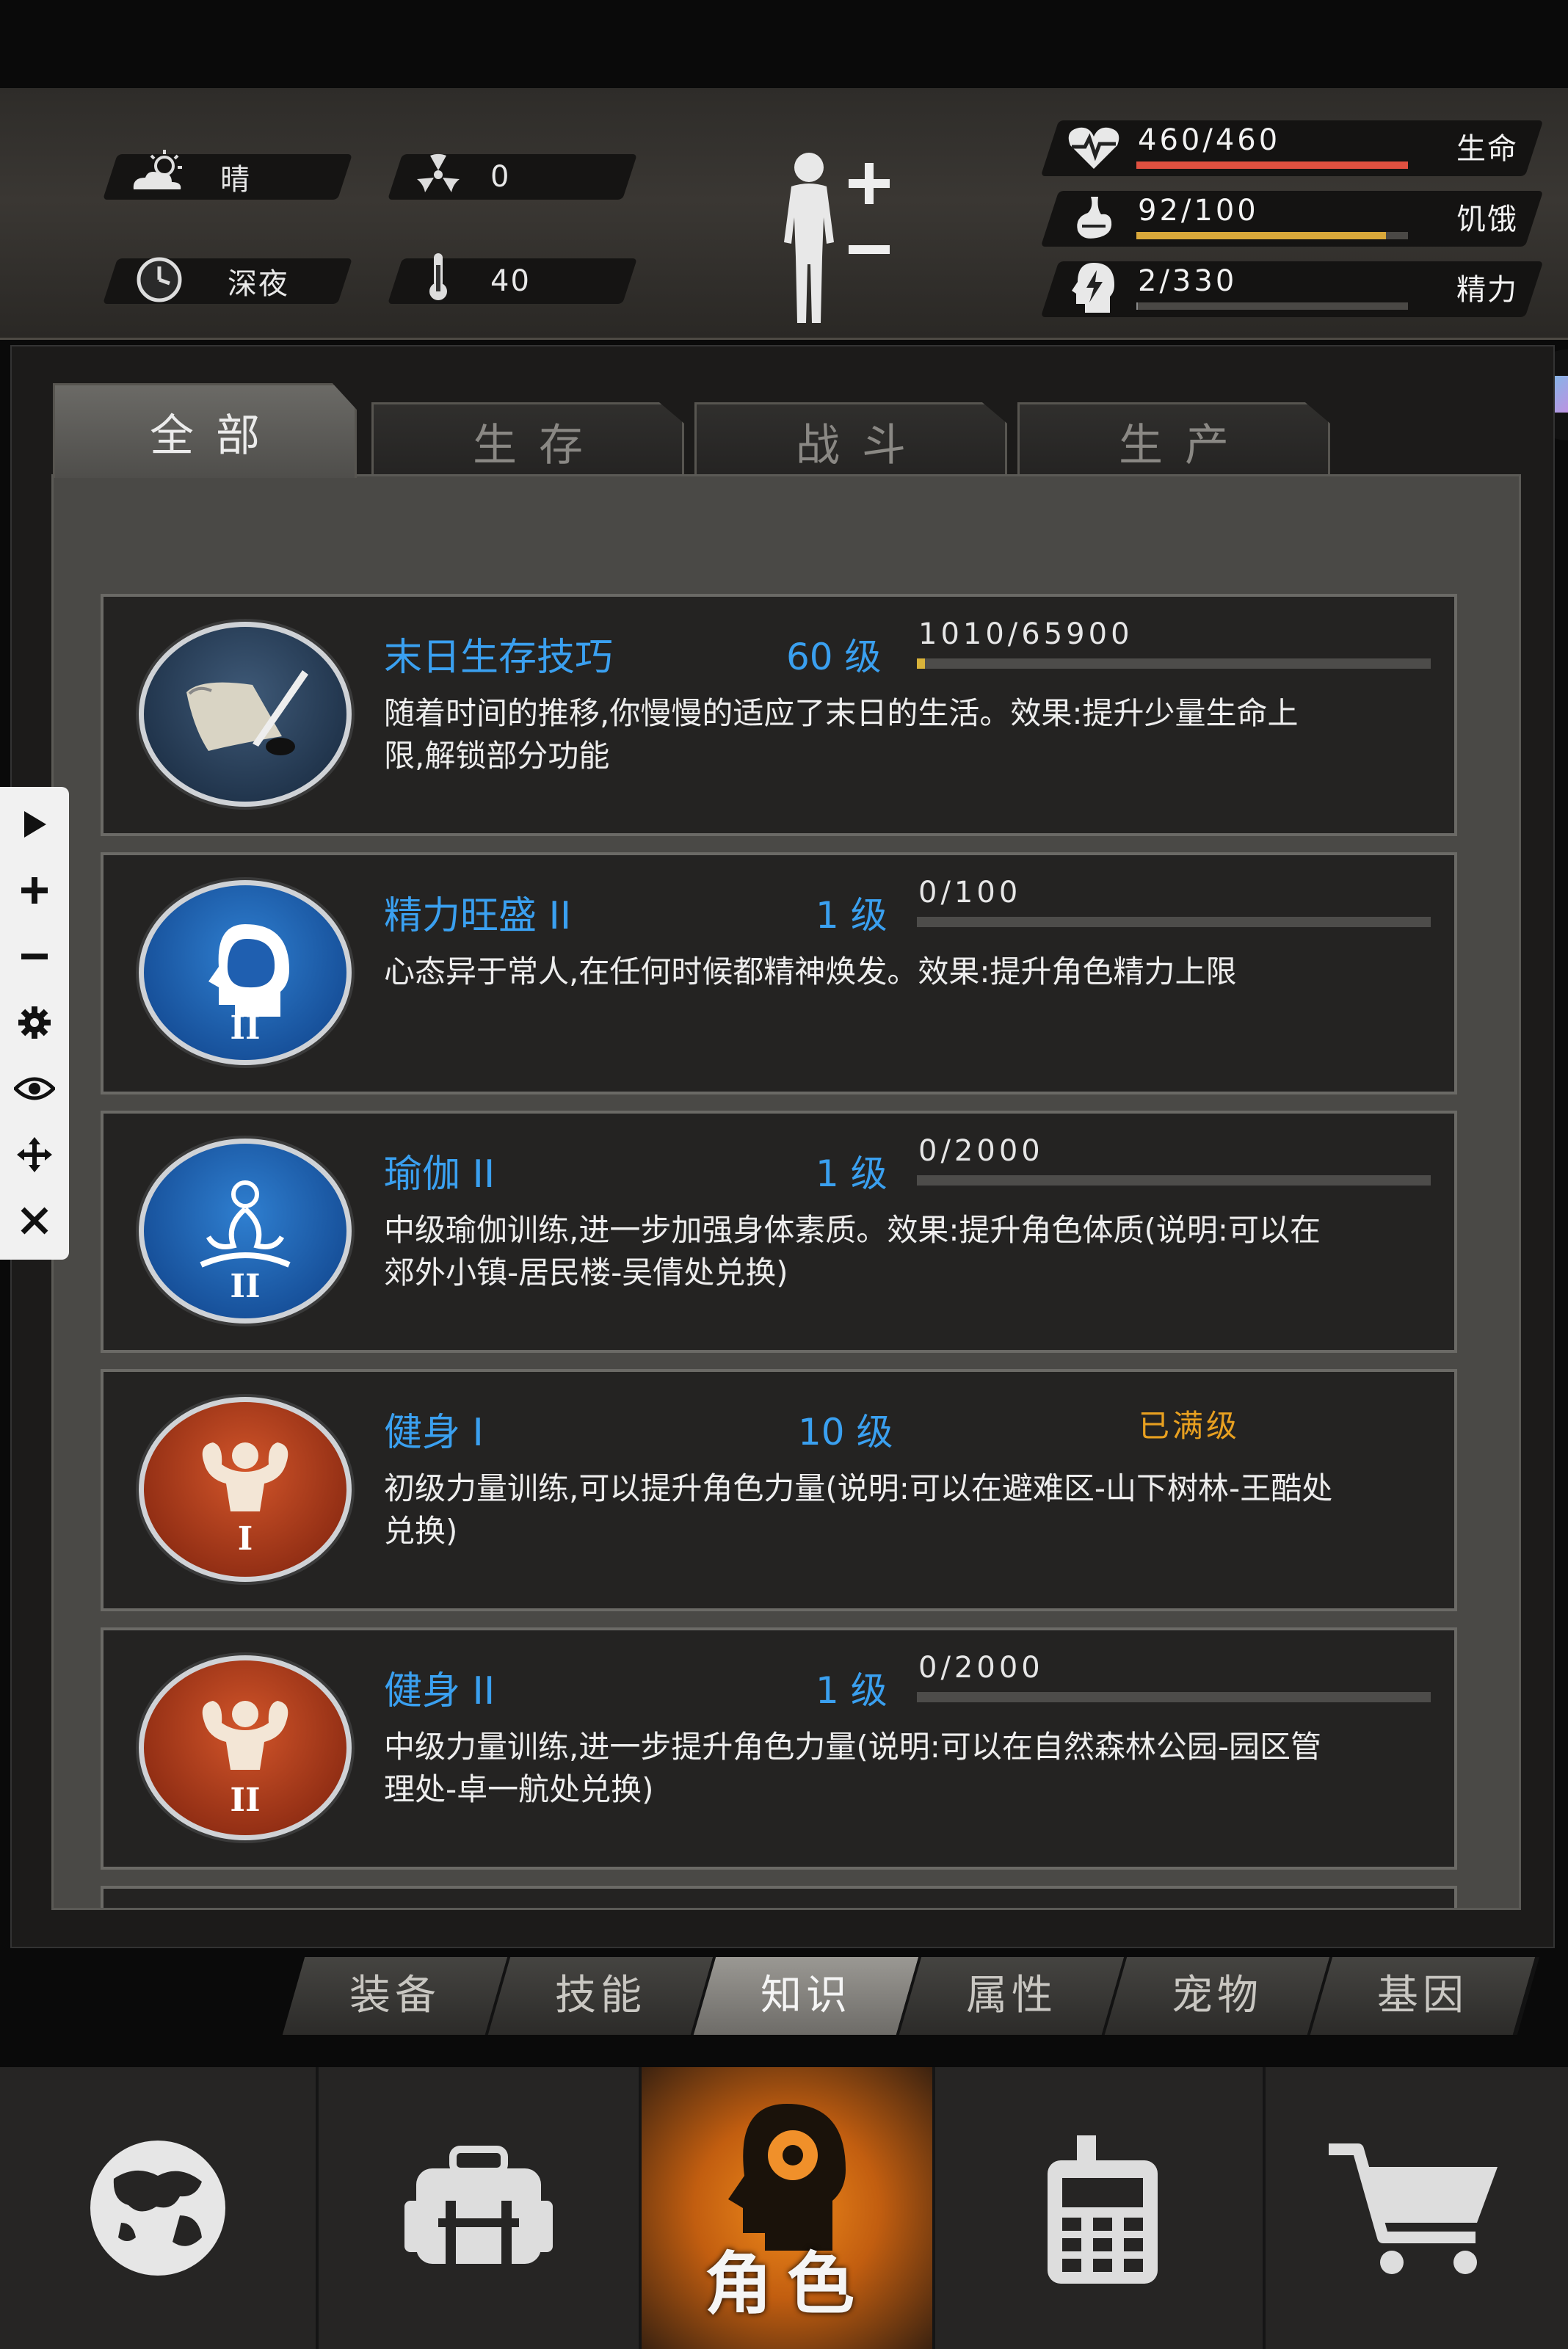 This screenshot has width=1568, height=2349. I want to click on globe-icon, so click(158, 2208).